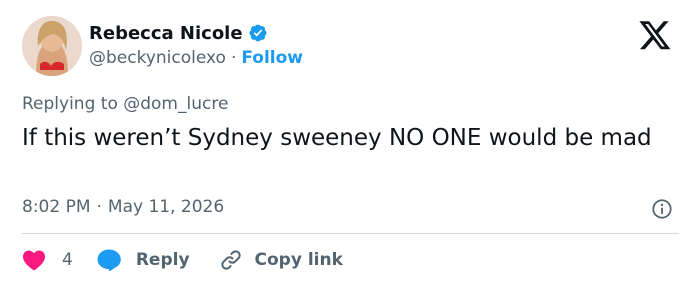 This screenshot has width=700, height=287. I want to click on reply-bubble-icon, so click(109, 260).